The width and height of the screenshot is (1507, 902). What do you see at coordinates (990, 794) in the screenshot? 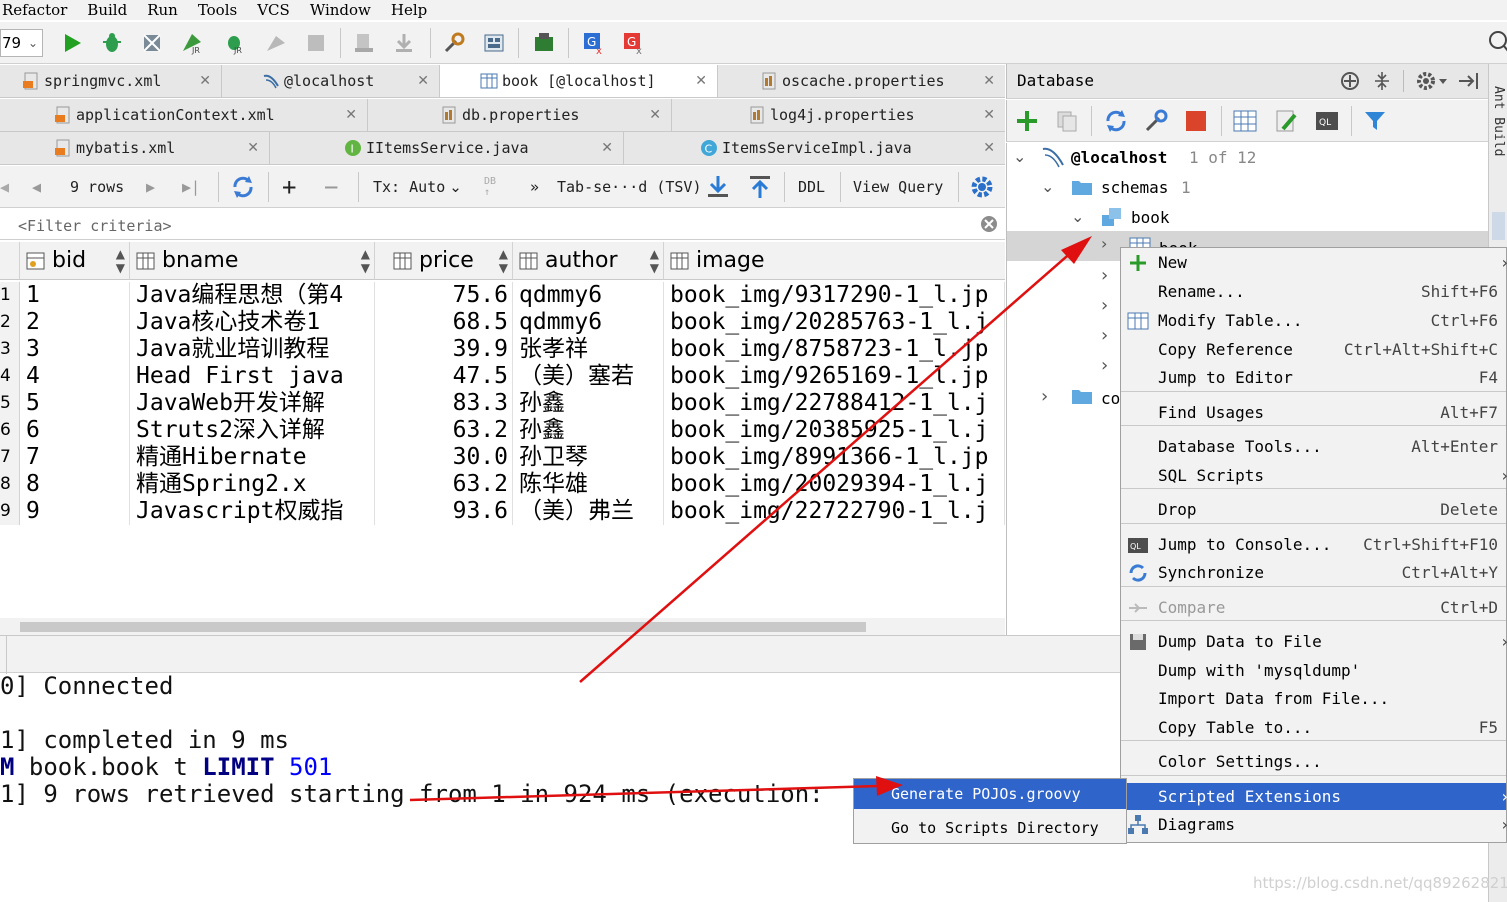
I see `menu-item-generate-pojos: Generate POJOs.groovy` at bounding box center [990, 794].